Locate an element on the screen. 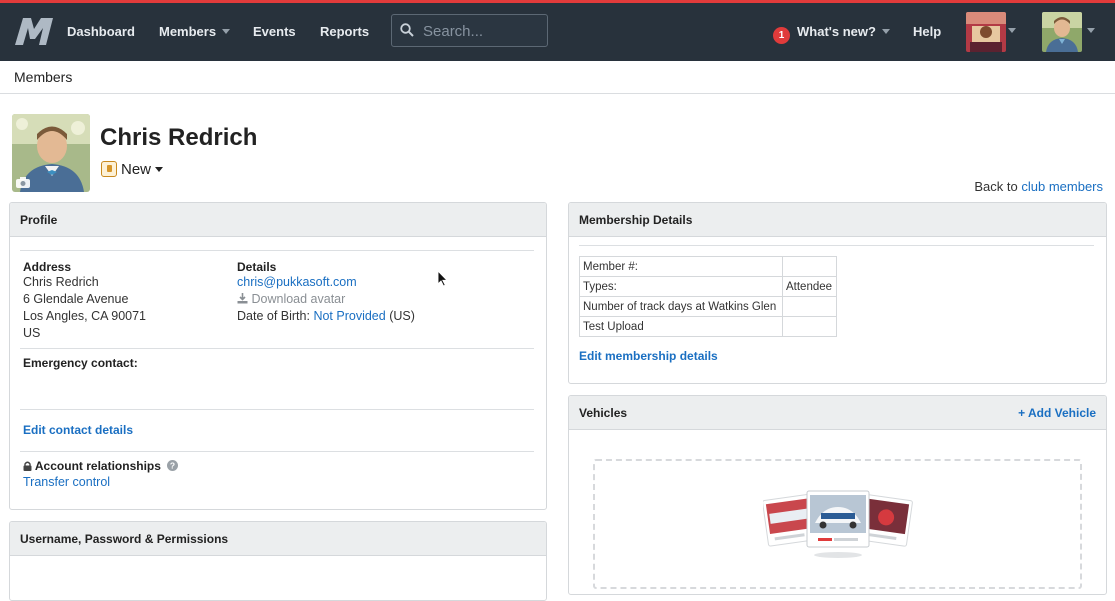  user-menu-caret is located at coordinates (1091, 30).